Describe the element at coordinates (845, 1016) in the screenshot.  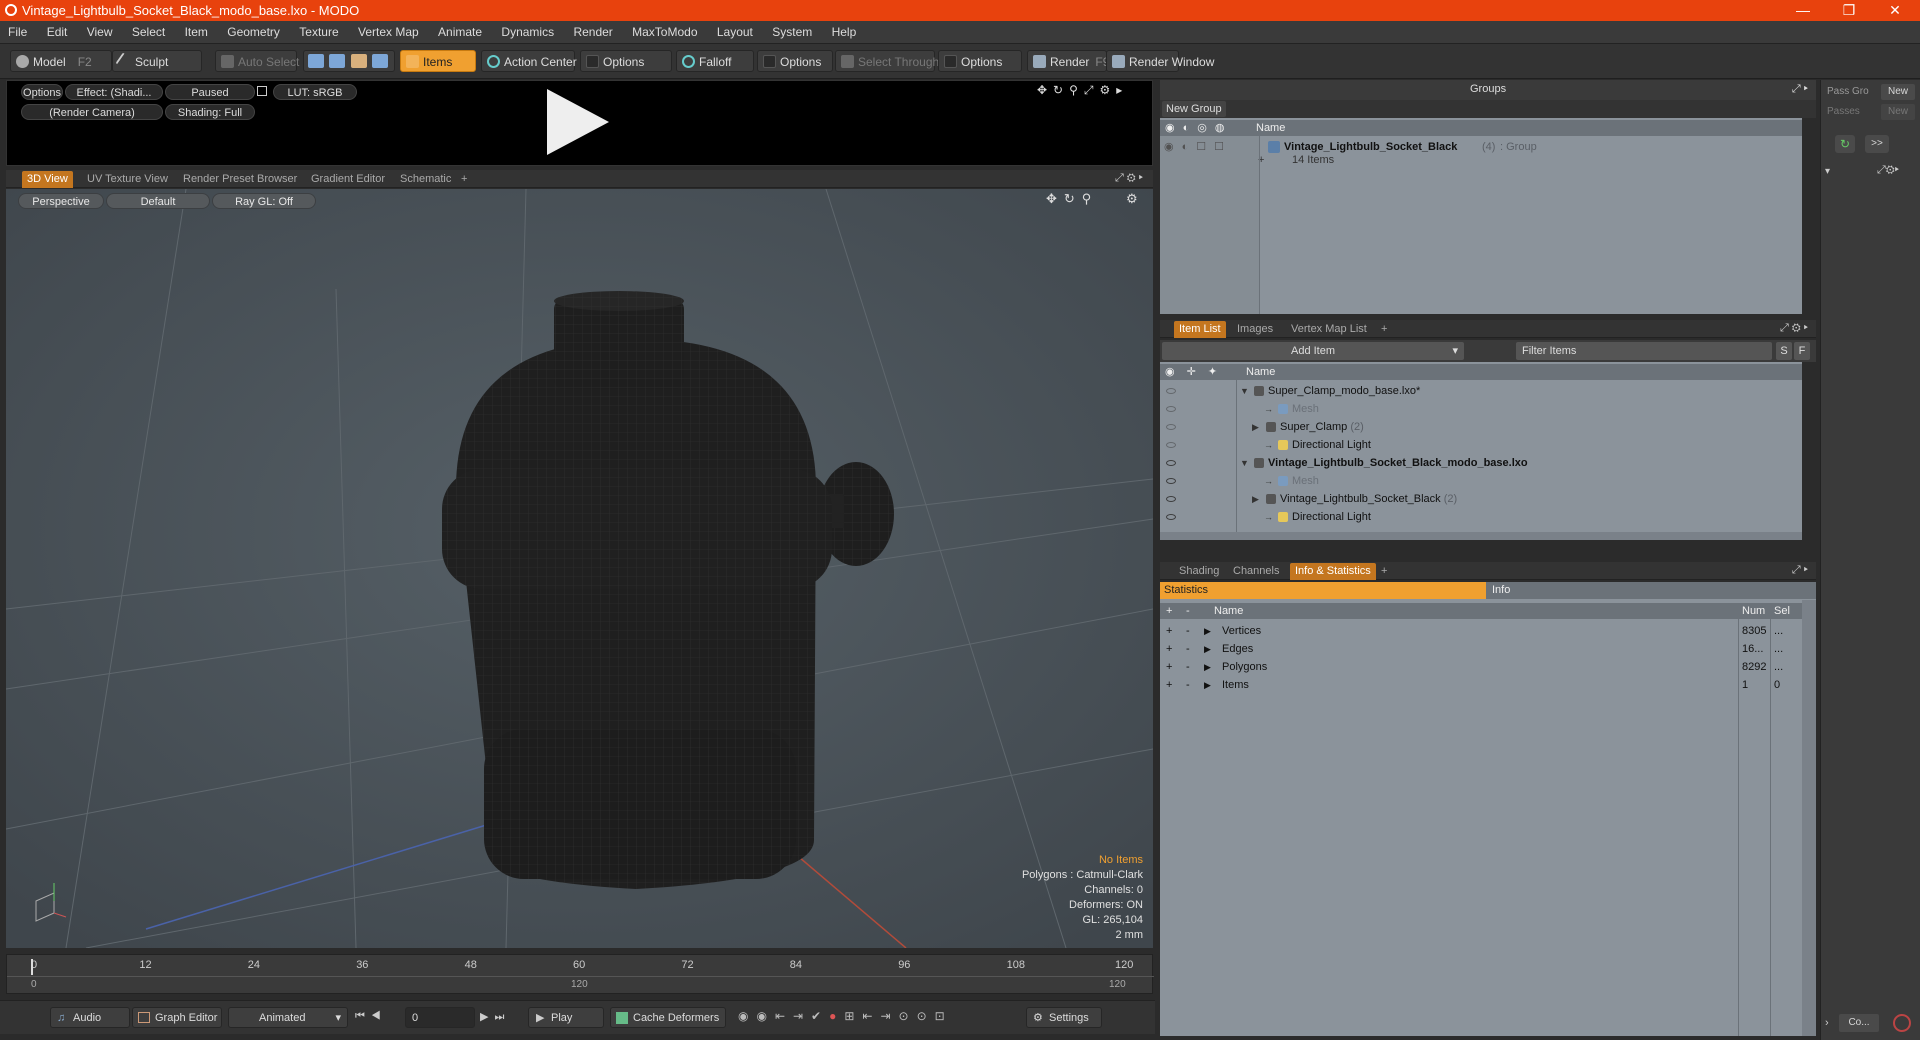
I see `key-tools-icons: ◉◉⇤⇥✔●⊞⇤⇥⊙⊙⊡` at that location.